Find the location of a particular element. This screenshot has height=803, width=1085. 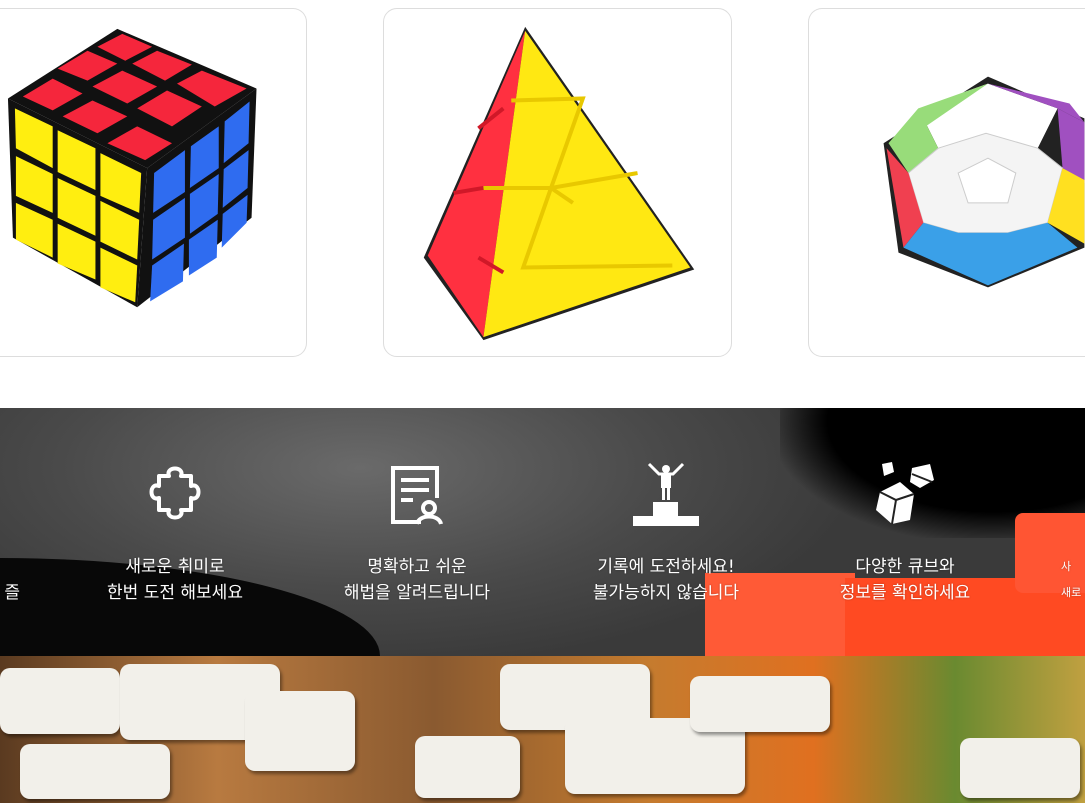

feature-line2: 해법을 알려드립니다 is located at coordinates (417, 593).